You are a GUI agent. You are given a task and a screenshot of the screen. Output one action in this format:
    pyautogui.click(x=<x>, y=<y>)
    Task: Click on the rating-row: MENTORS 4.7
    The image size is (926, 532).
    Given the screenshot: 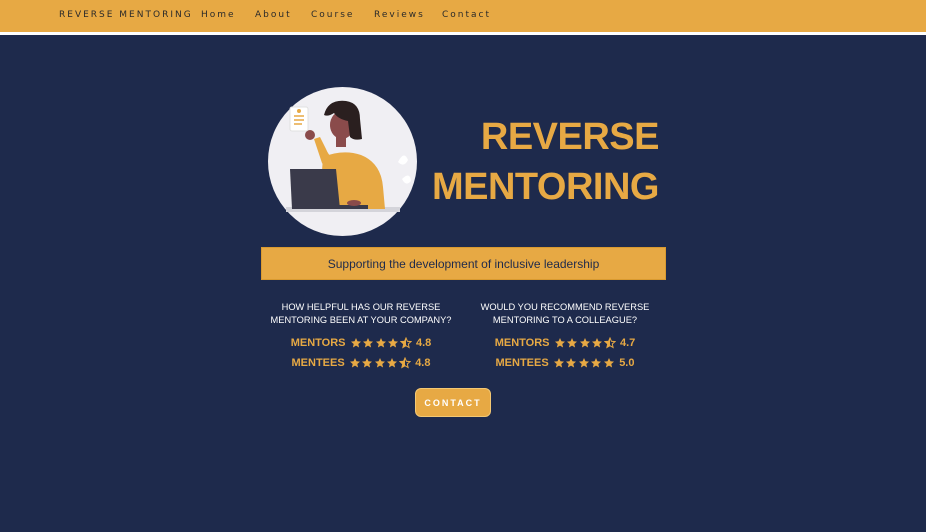 What is the action you would take?
    pyautogui.click(x=565, y=343)
    